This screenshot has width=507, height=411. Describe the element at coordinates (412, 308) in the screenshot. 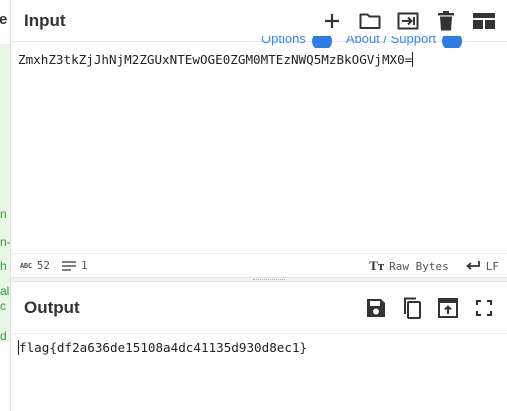

I see `copy-icon` at that location.